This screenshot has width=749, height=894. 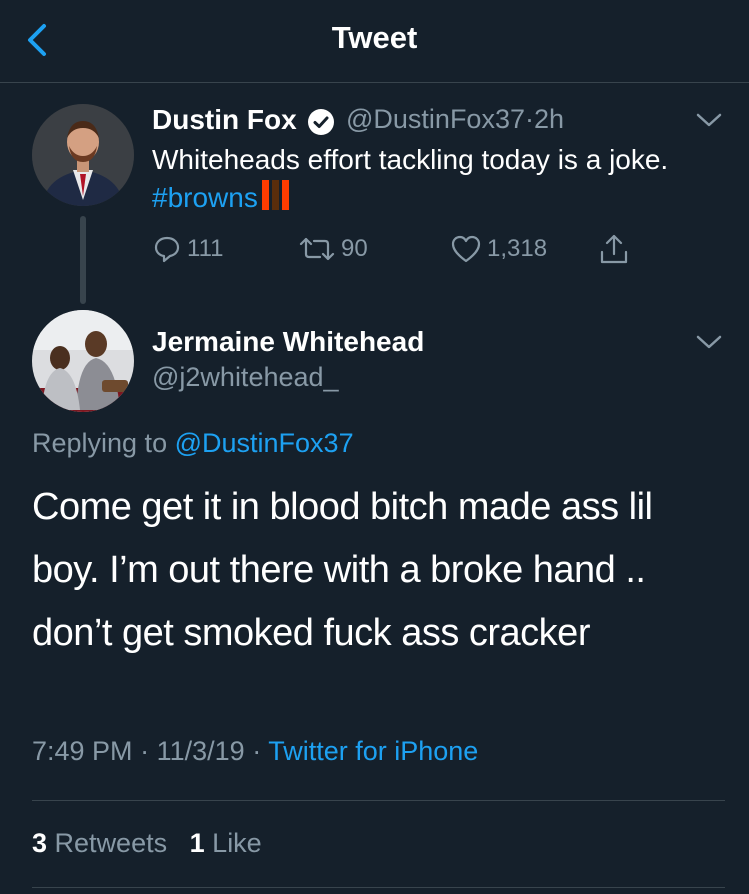 I want to click on tweet-time: 7:49 PM, so click(x=82, y=751).